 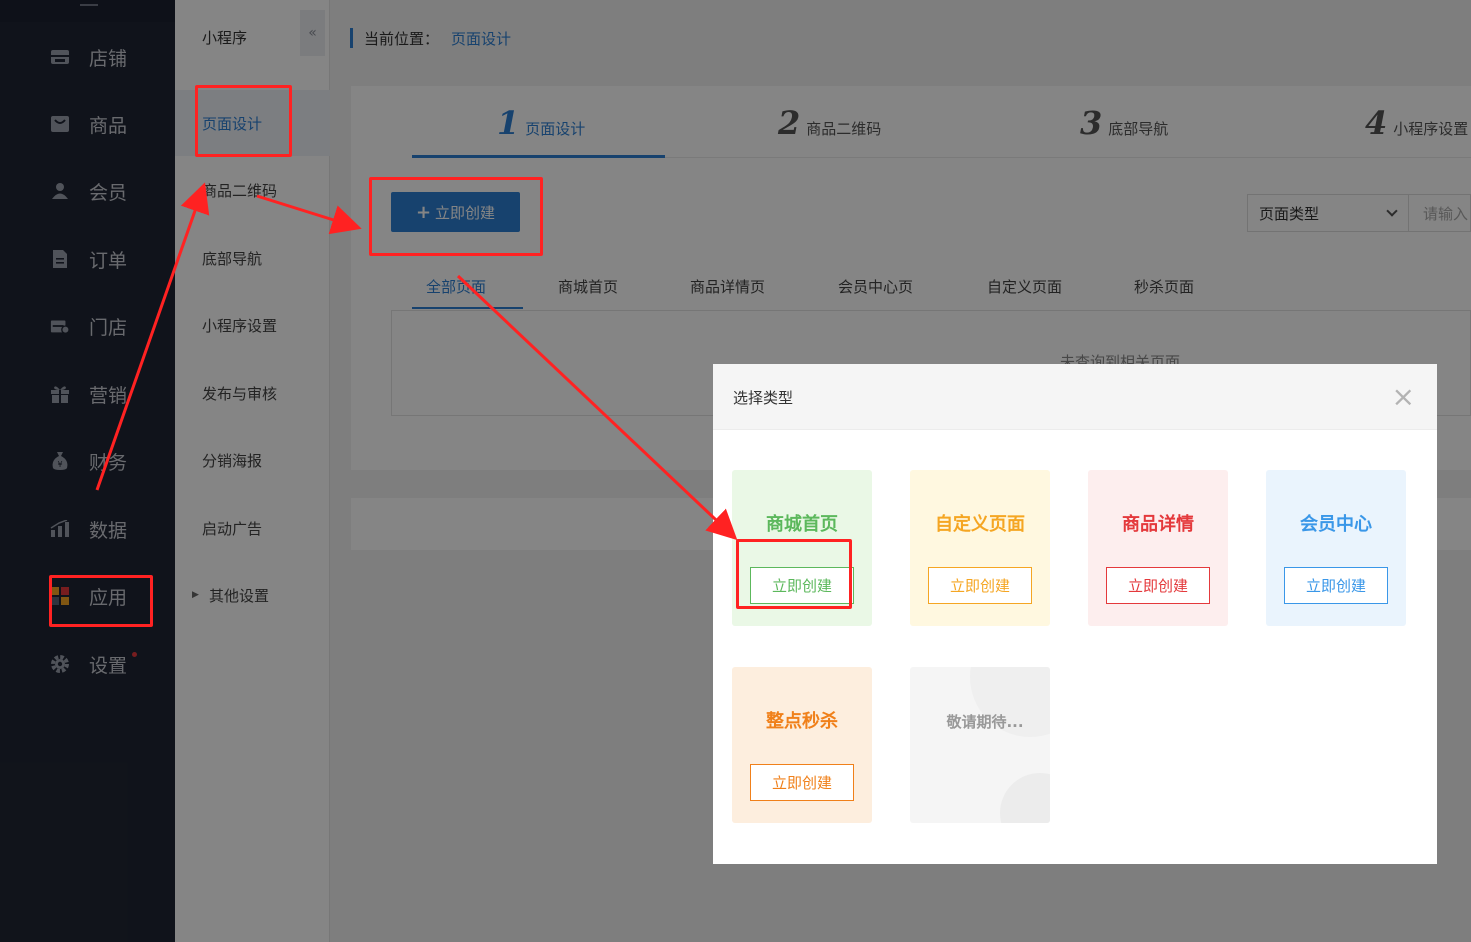 What do you see at coordinates (309, 214) in the screenshot?
I see `arrow-page-design-to-create` at bounding box center [309, 214].